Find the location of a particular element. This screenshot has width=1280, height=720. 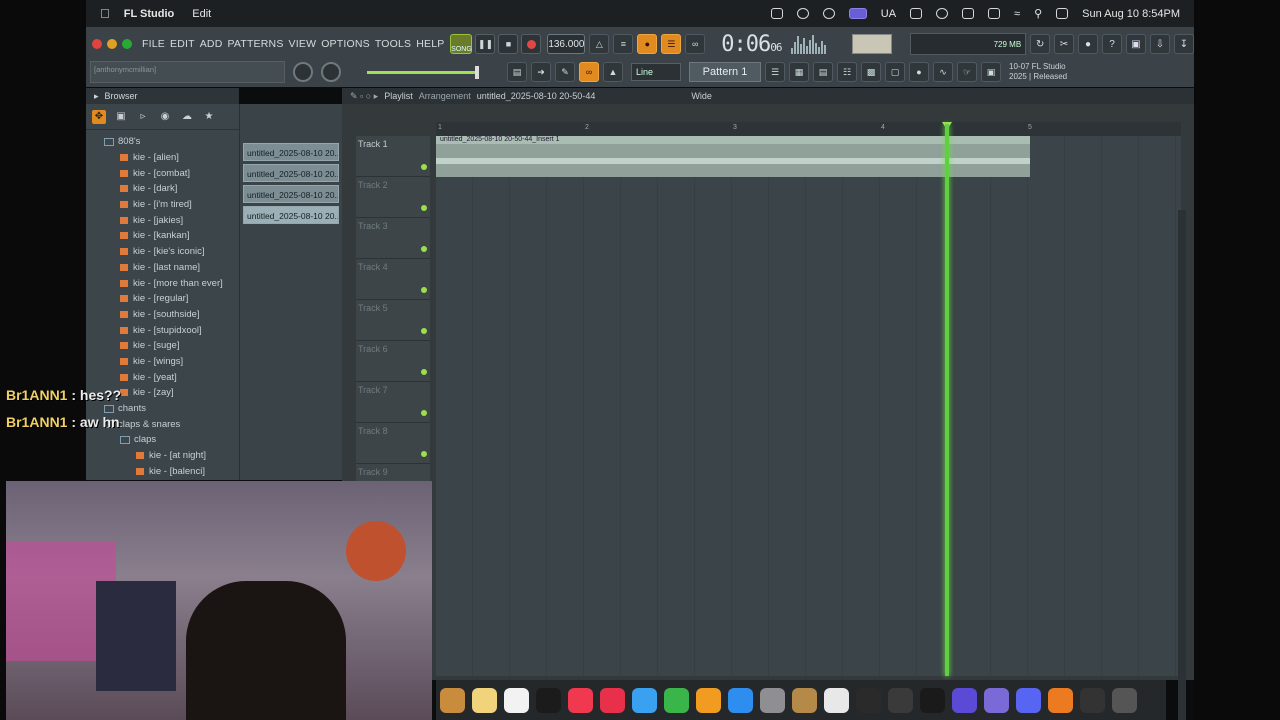

menu-help: HELP is located at coordinates (430, 44).